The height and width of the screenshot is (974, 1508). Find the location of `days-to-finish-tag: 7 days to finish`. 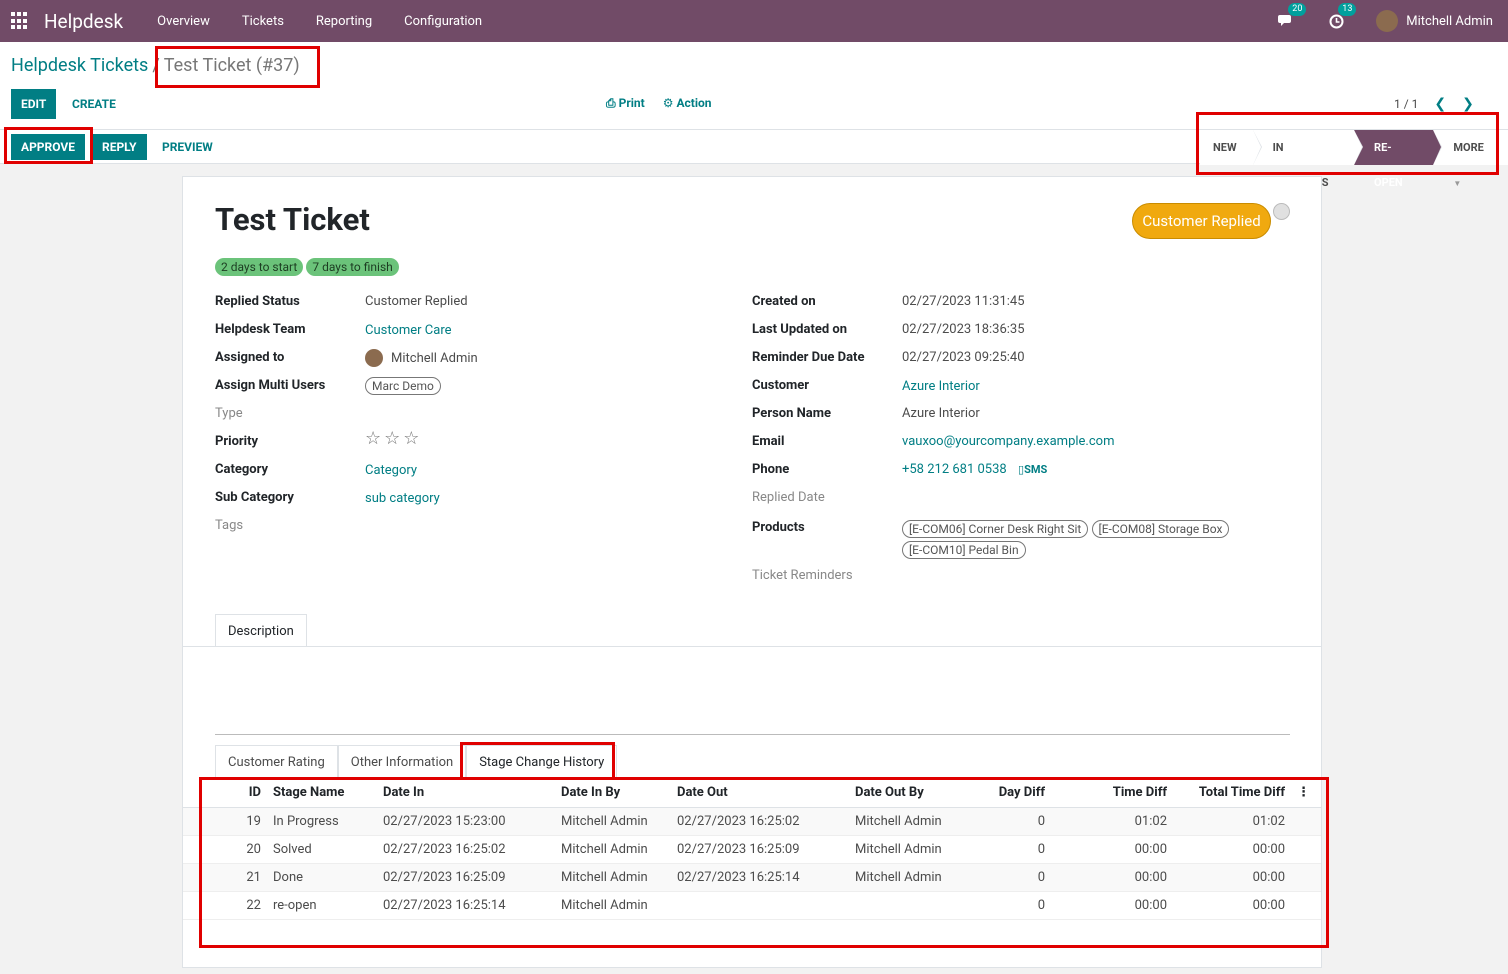

days-to-finish-tag: 7 days to finish is located at coordinates (352, 267).